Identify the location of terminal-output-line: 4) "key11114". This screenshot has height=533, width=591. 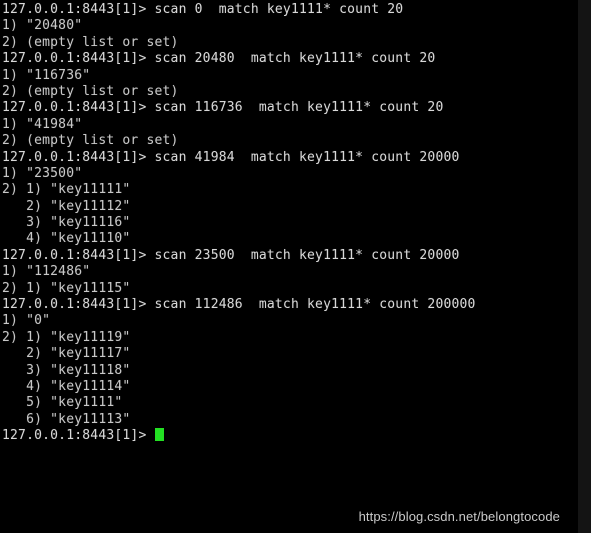
(66, 386).